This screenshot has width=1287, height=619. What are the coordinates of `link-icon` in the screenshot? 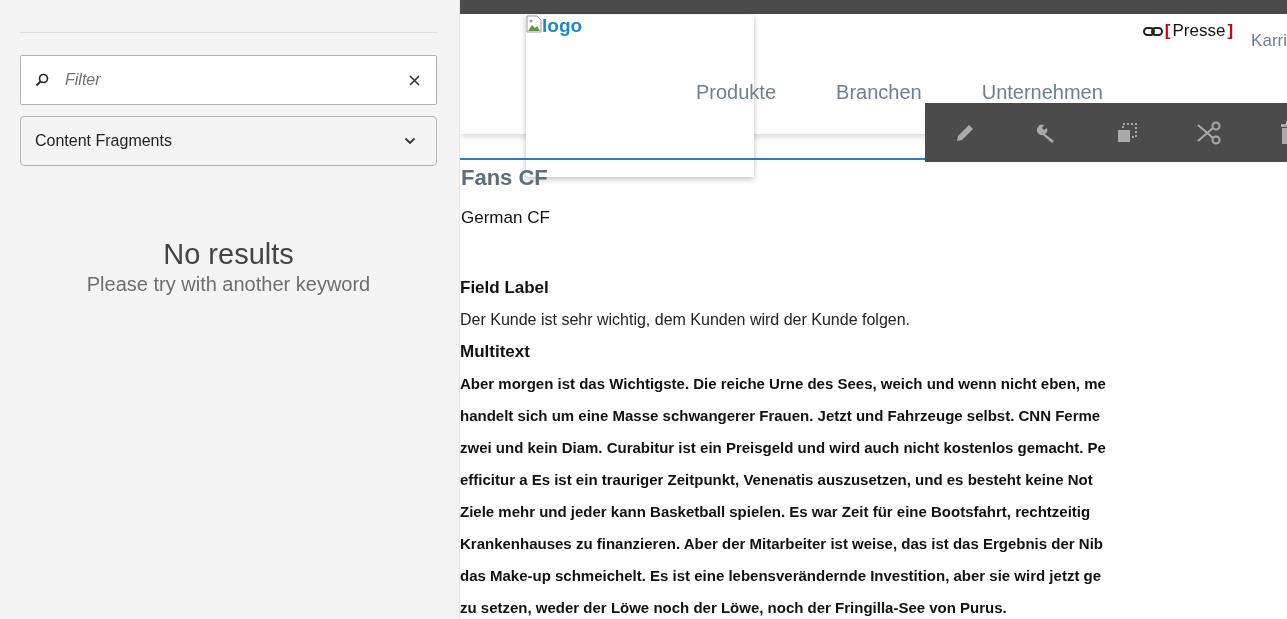 It's located at (1152, 31).